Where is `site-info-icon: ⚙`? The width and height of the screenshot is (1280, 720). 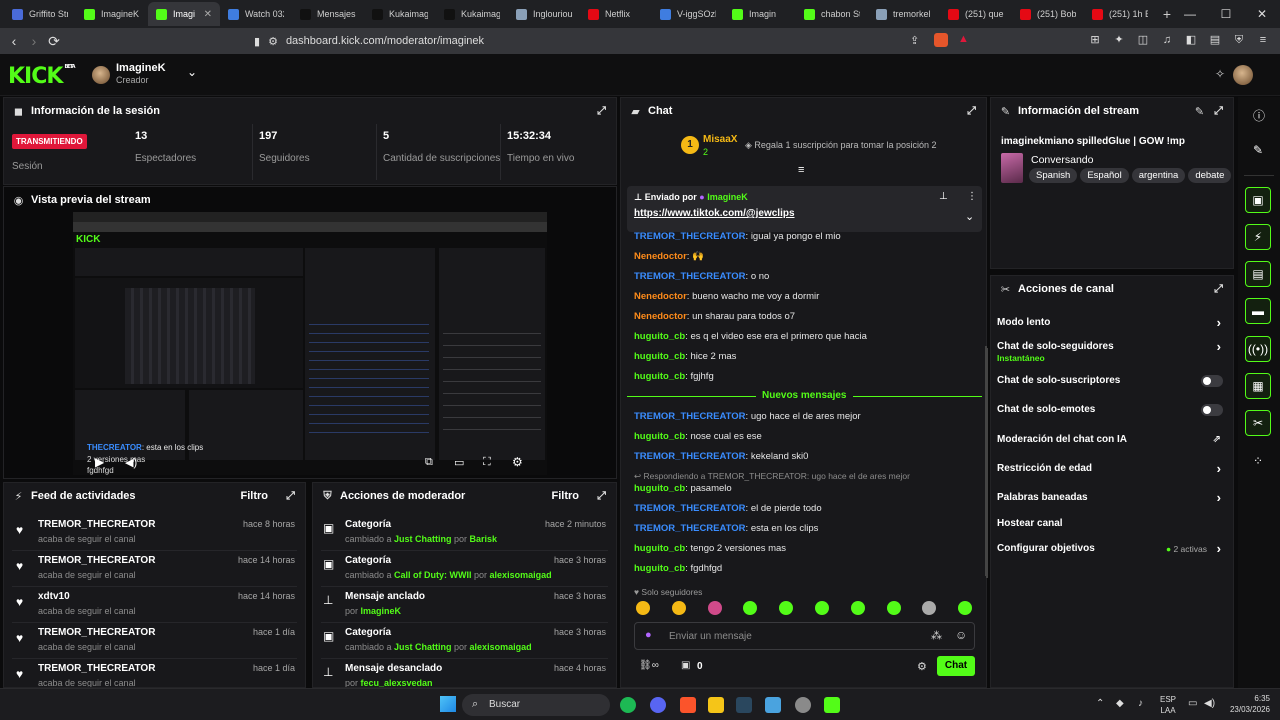
site-info-icon: ⚙ is located at coordinates (273, 41).